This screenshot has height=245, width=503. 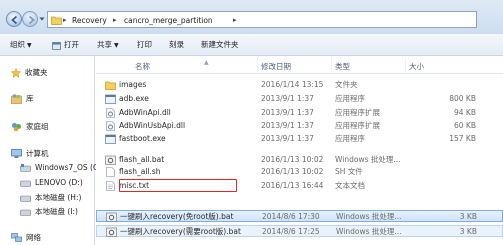 What do you see at coordinates (33, 237) in the screenshot?
I see `nav-network-label: 网络` at bounding box center [33, 237].